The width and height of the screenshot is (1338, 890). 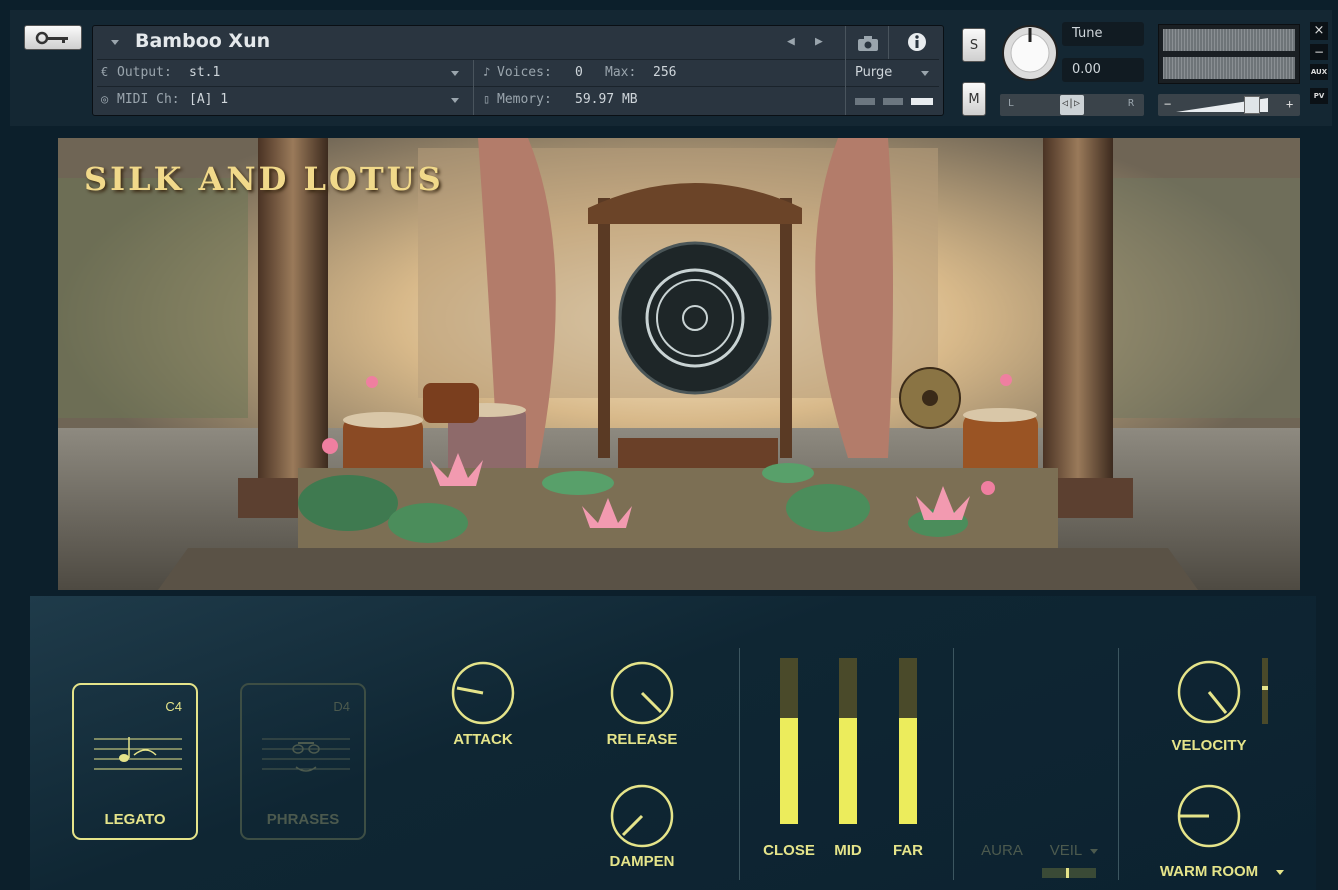 I want to click on tune-label-box: Tune, so click(x=1103, y=34).